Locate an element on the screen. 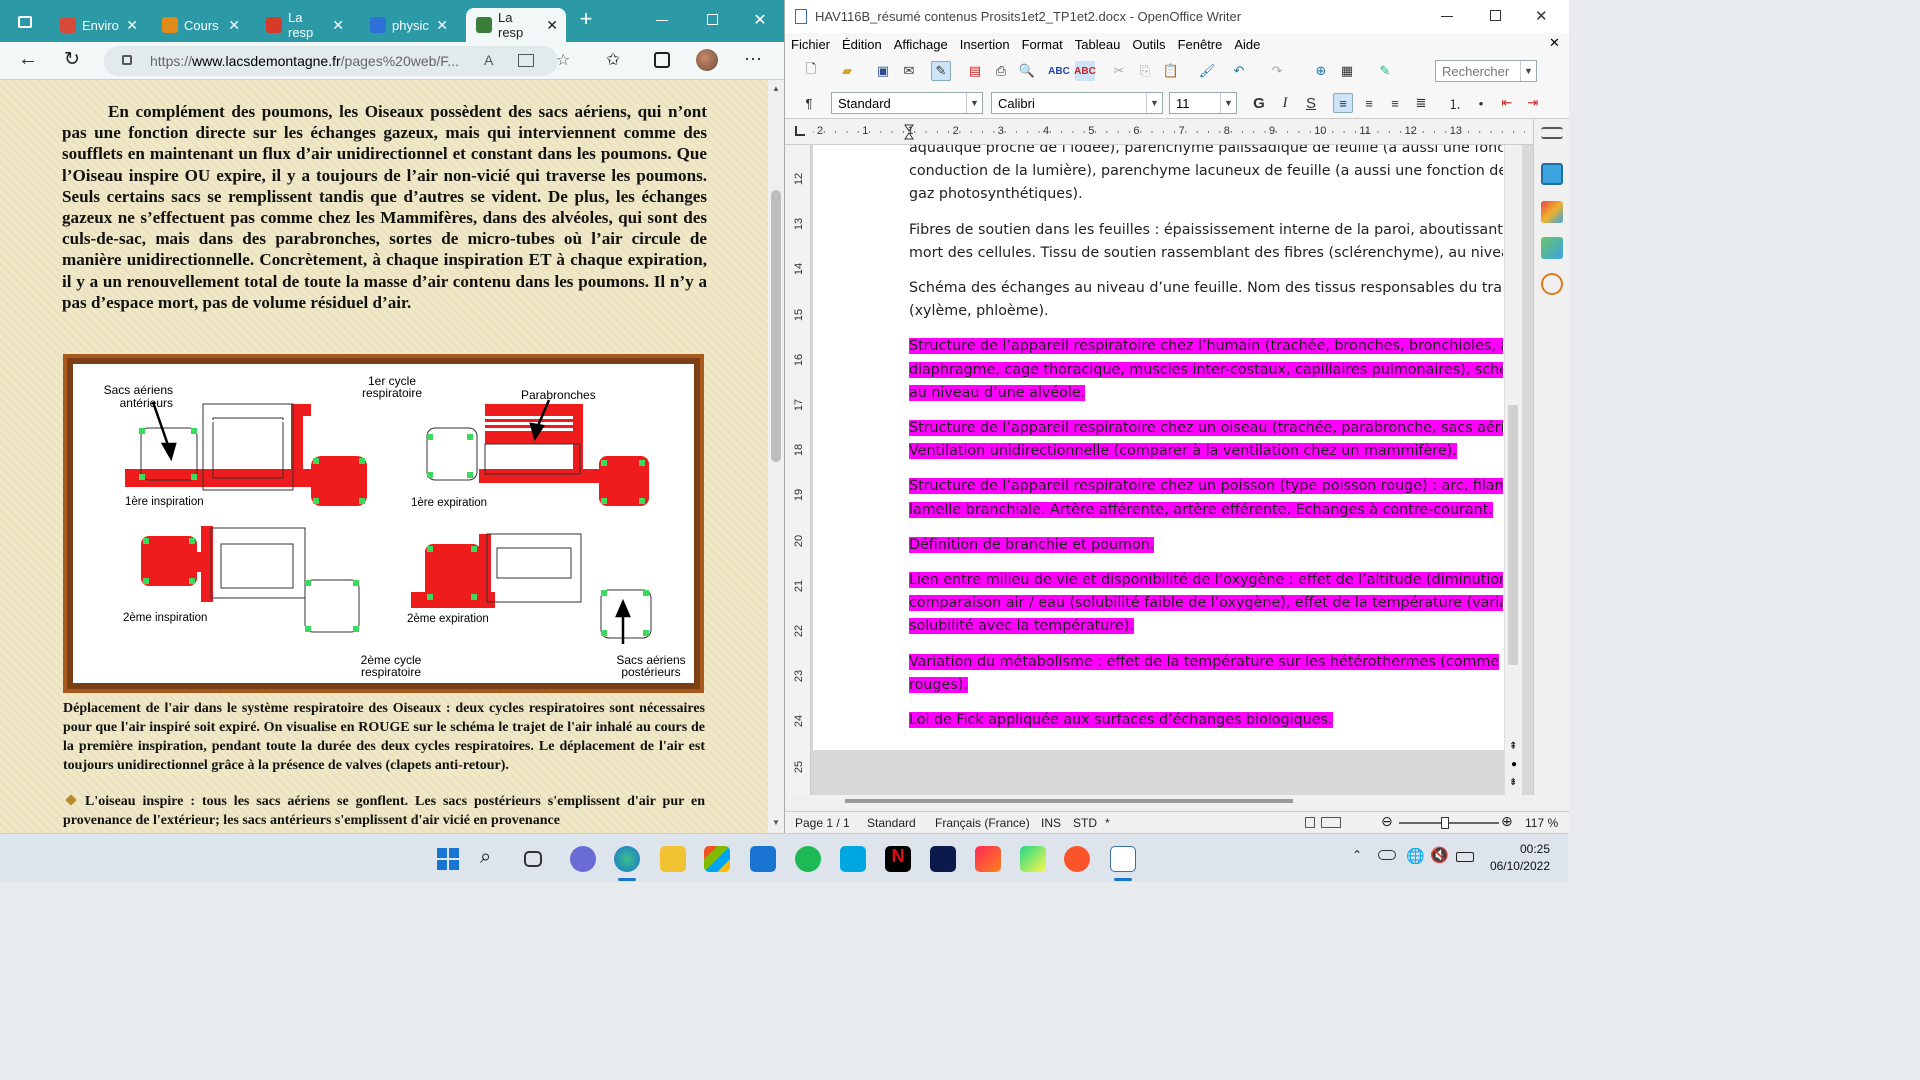 The width and height of the screenshot is (1920, 1080). language: Français (France) is located at coordinates (982, 823).